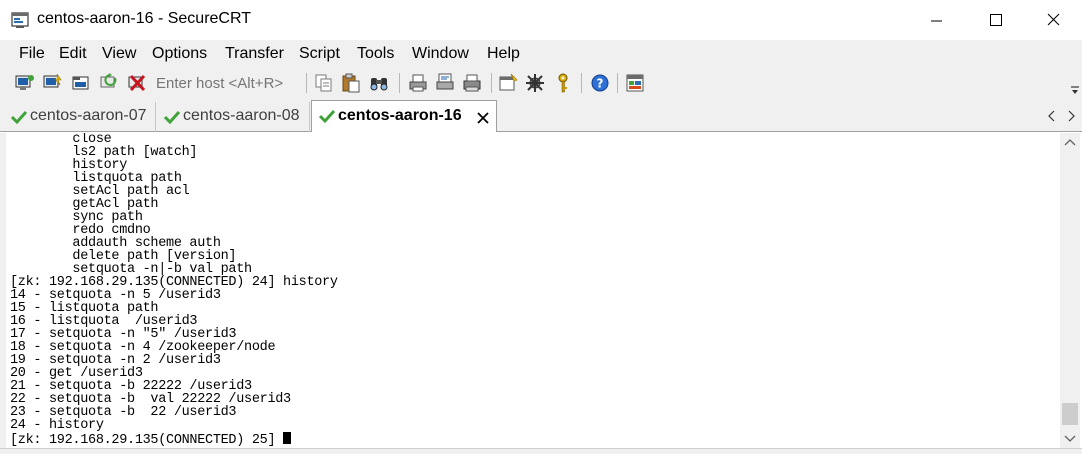 This screenshot has height=454, width=1082. I want to click on menu-file: File, so click(32, 54).